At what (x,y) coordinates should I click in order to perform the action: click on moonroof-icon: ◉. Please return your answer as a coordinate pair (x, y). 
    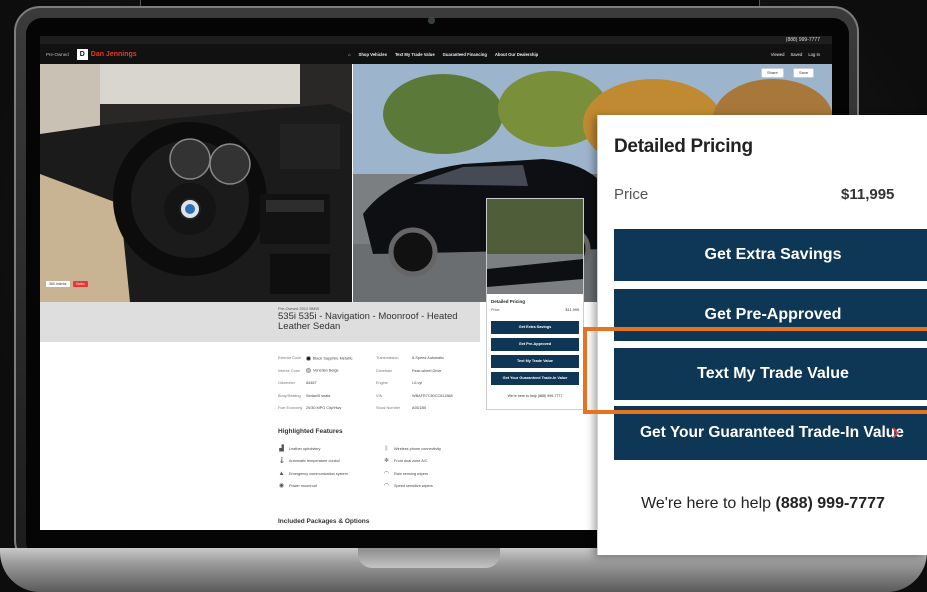
    Looking at the image, I should click on (281, 486).